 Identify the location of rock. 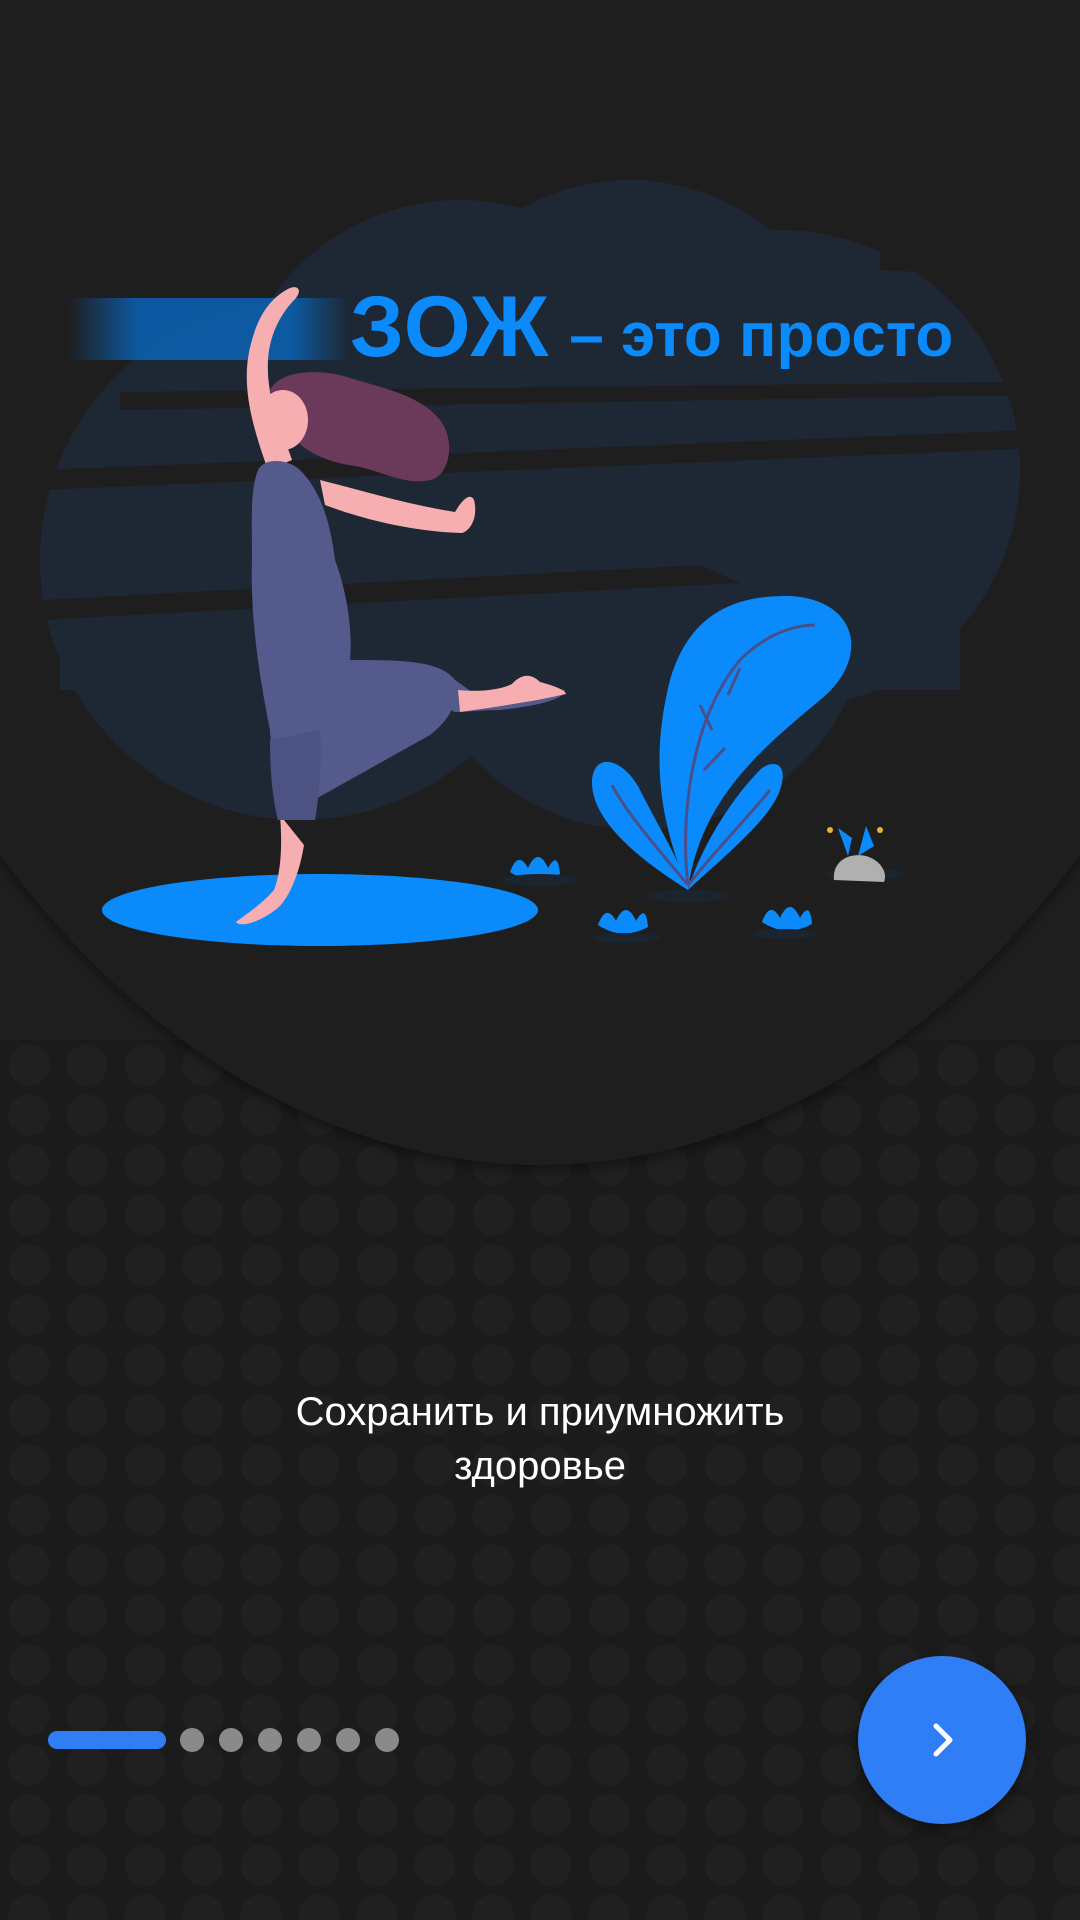
(856, 854).